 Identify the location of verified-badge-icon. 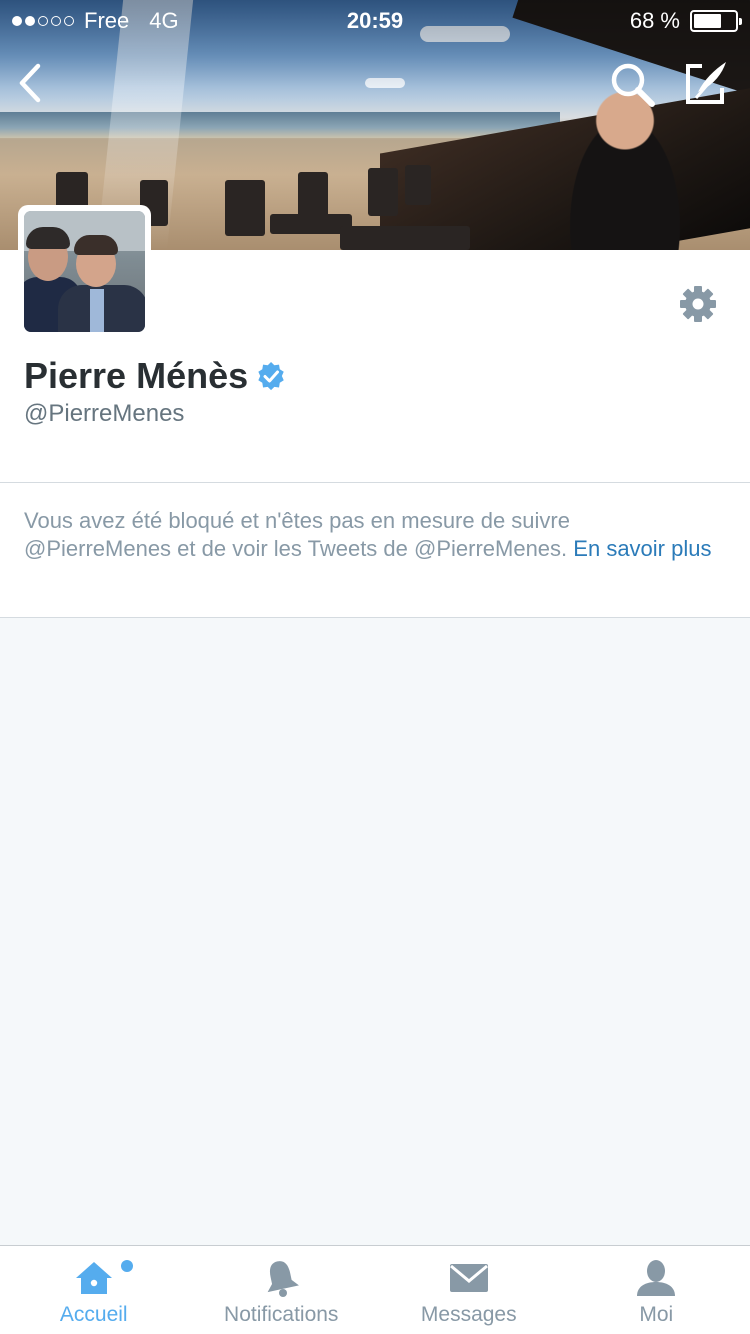
(271, 376).